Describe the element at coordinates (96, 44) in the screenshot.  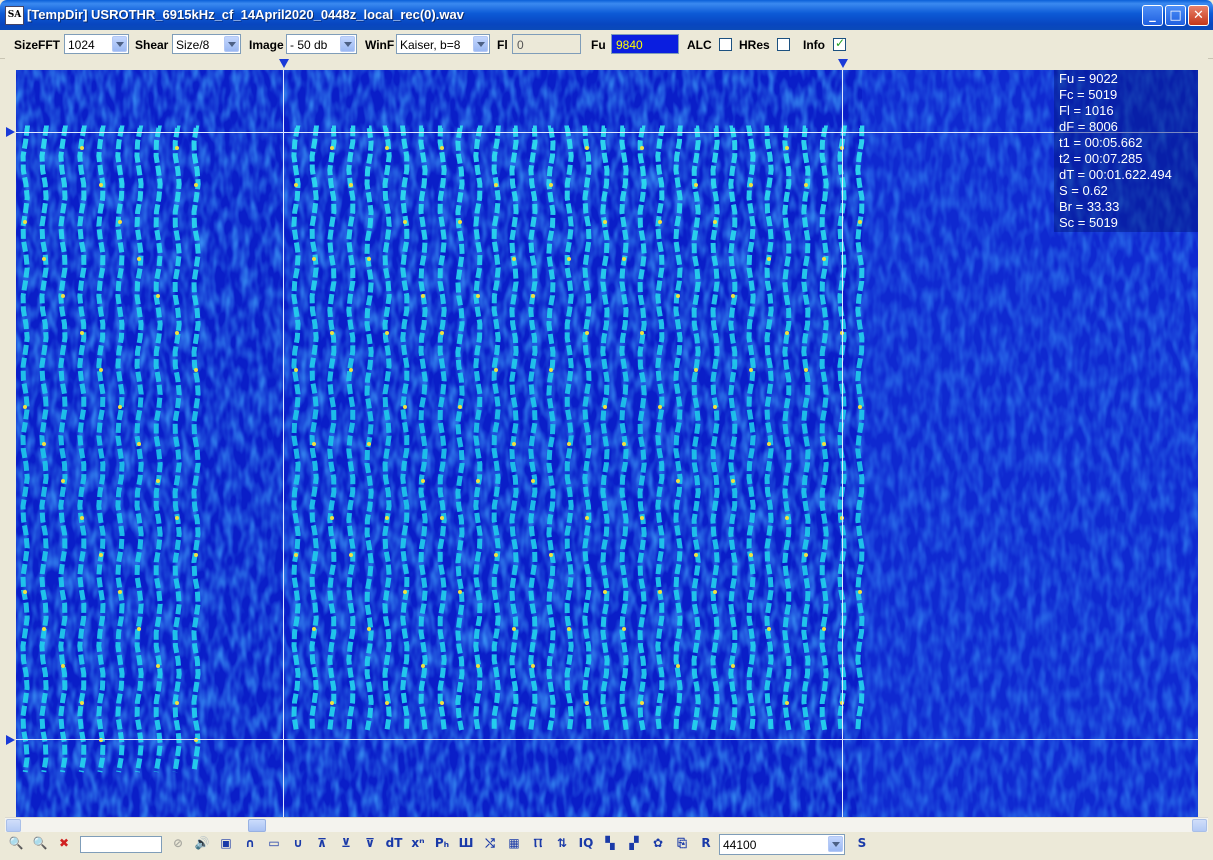
I see `sizefft-select: 1024` at that location.